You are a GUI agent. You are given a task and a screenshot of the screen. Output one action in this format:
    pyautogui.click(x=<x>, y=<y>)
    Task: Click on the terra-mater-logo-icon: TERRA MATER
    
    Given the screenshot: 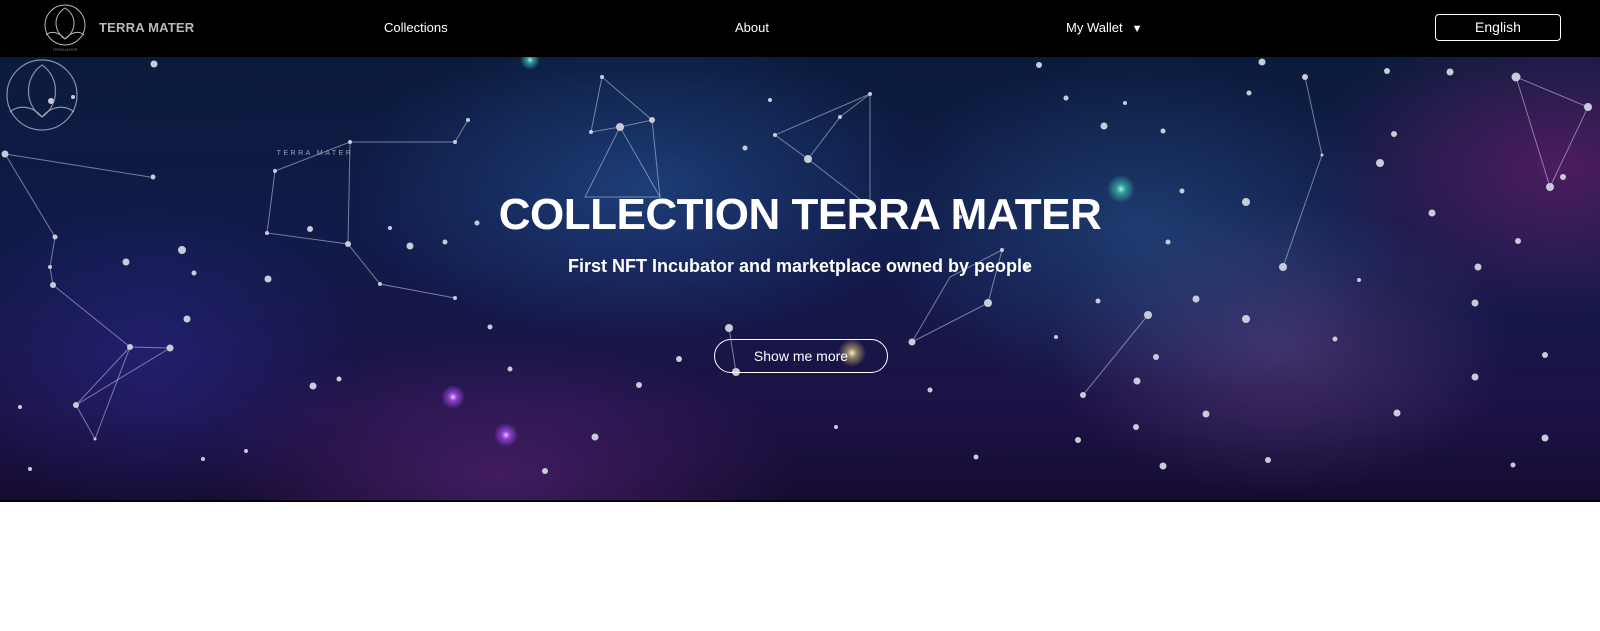 What is the action you would take?
    pyautogui.click(x=65, y=28)
    